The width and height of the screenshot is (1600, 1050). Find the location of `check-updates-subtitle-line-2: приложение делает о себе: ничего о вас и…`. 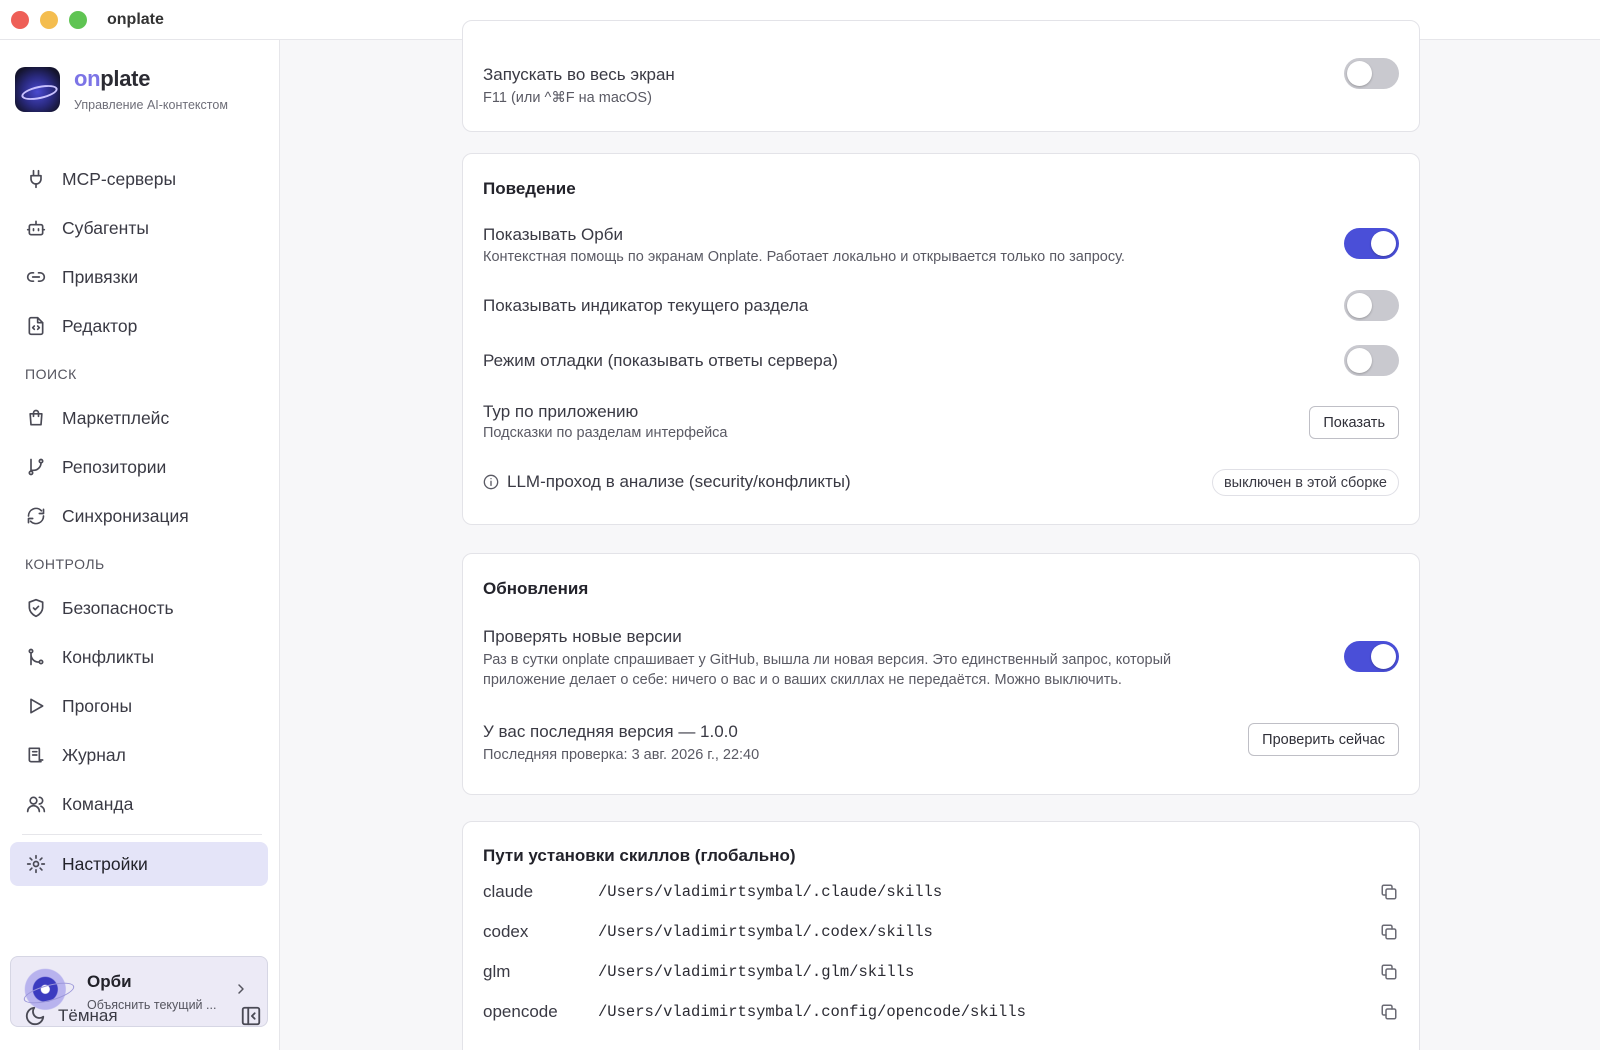

check-updates-subtitle-line-2: приложение делает о себе: ничего о вас и… is located at coordinates (802, 680).